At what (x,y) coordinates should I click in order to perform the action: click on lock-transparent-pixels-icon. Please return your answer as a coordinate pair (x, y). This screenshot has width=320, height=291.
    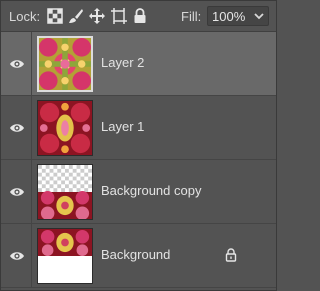
    Looking at the image, I should click on (55, 16).